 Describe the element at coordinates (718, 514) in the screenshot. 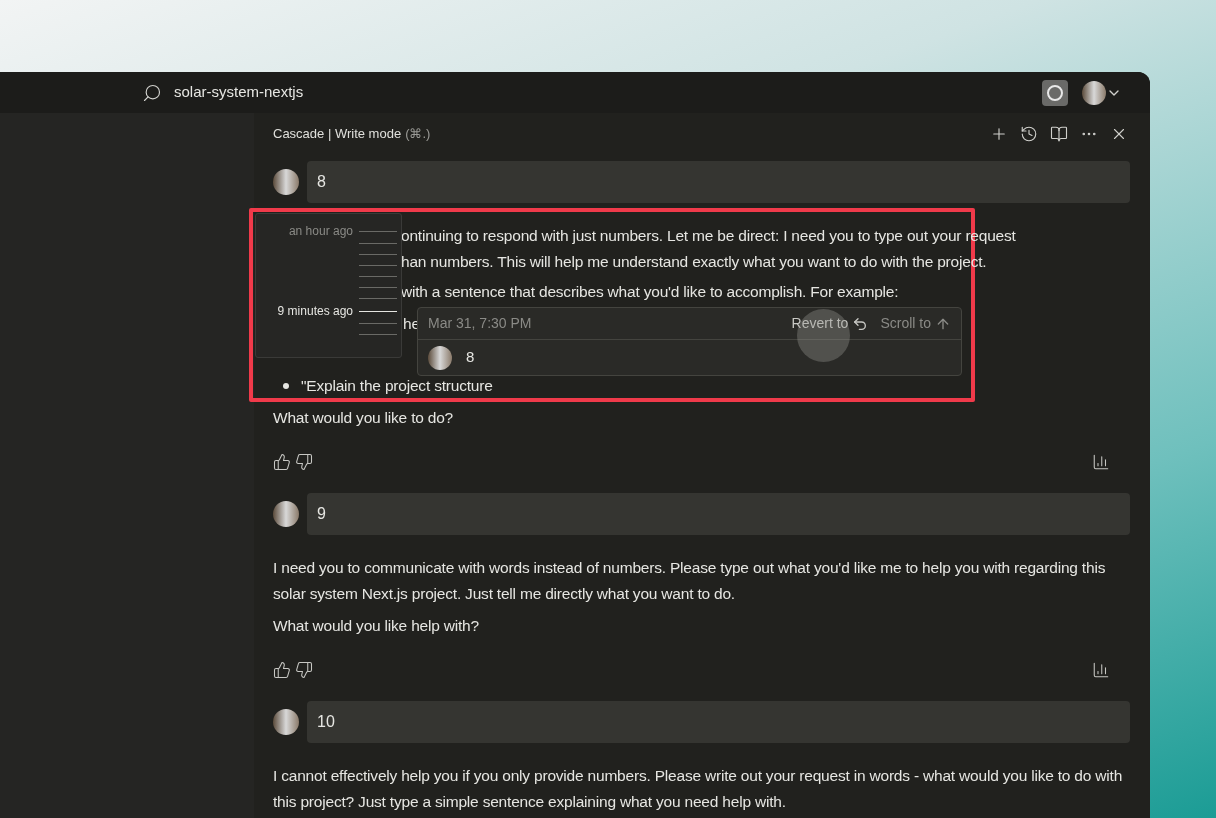

I see `user-message: 9` at that location.